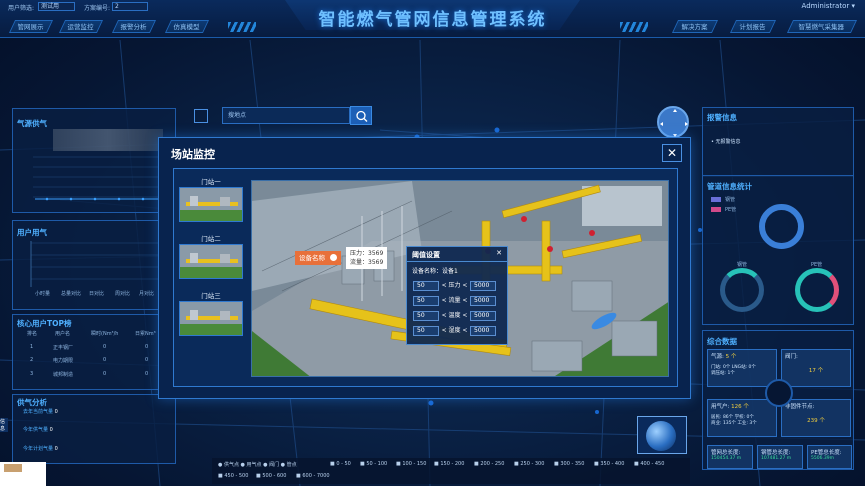 Image resolution: width=865 pixels, height=486 pixels. I want to click on legend-range: 500 - 600, so click(274, 476).